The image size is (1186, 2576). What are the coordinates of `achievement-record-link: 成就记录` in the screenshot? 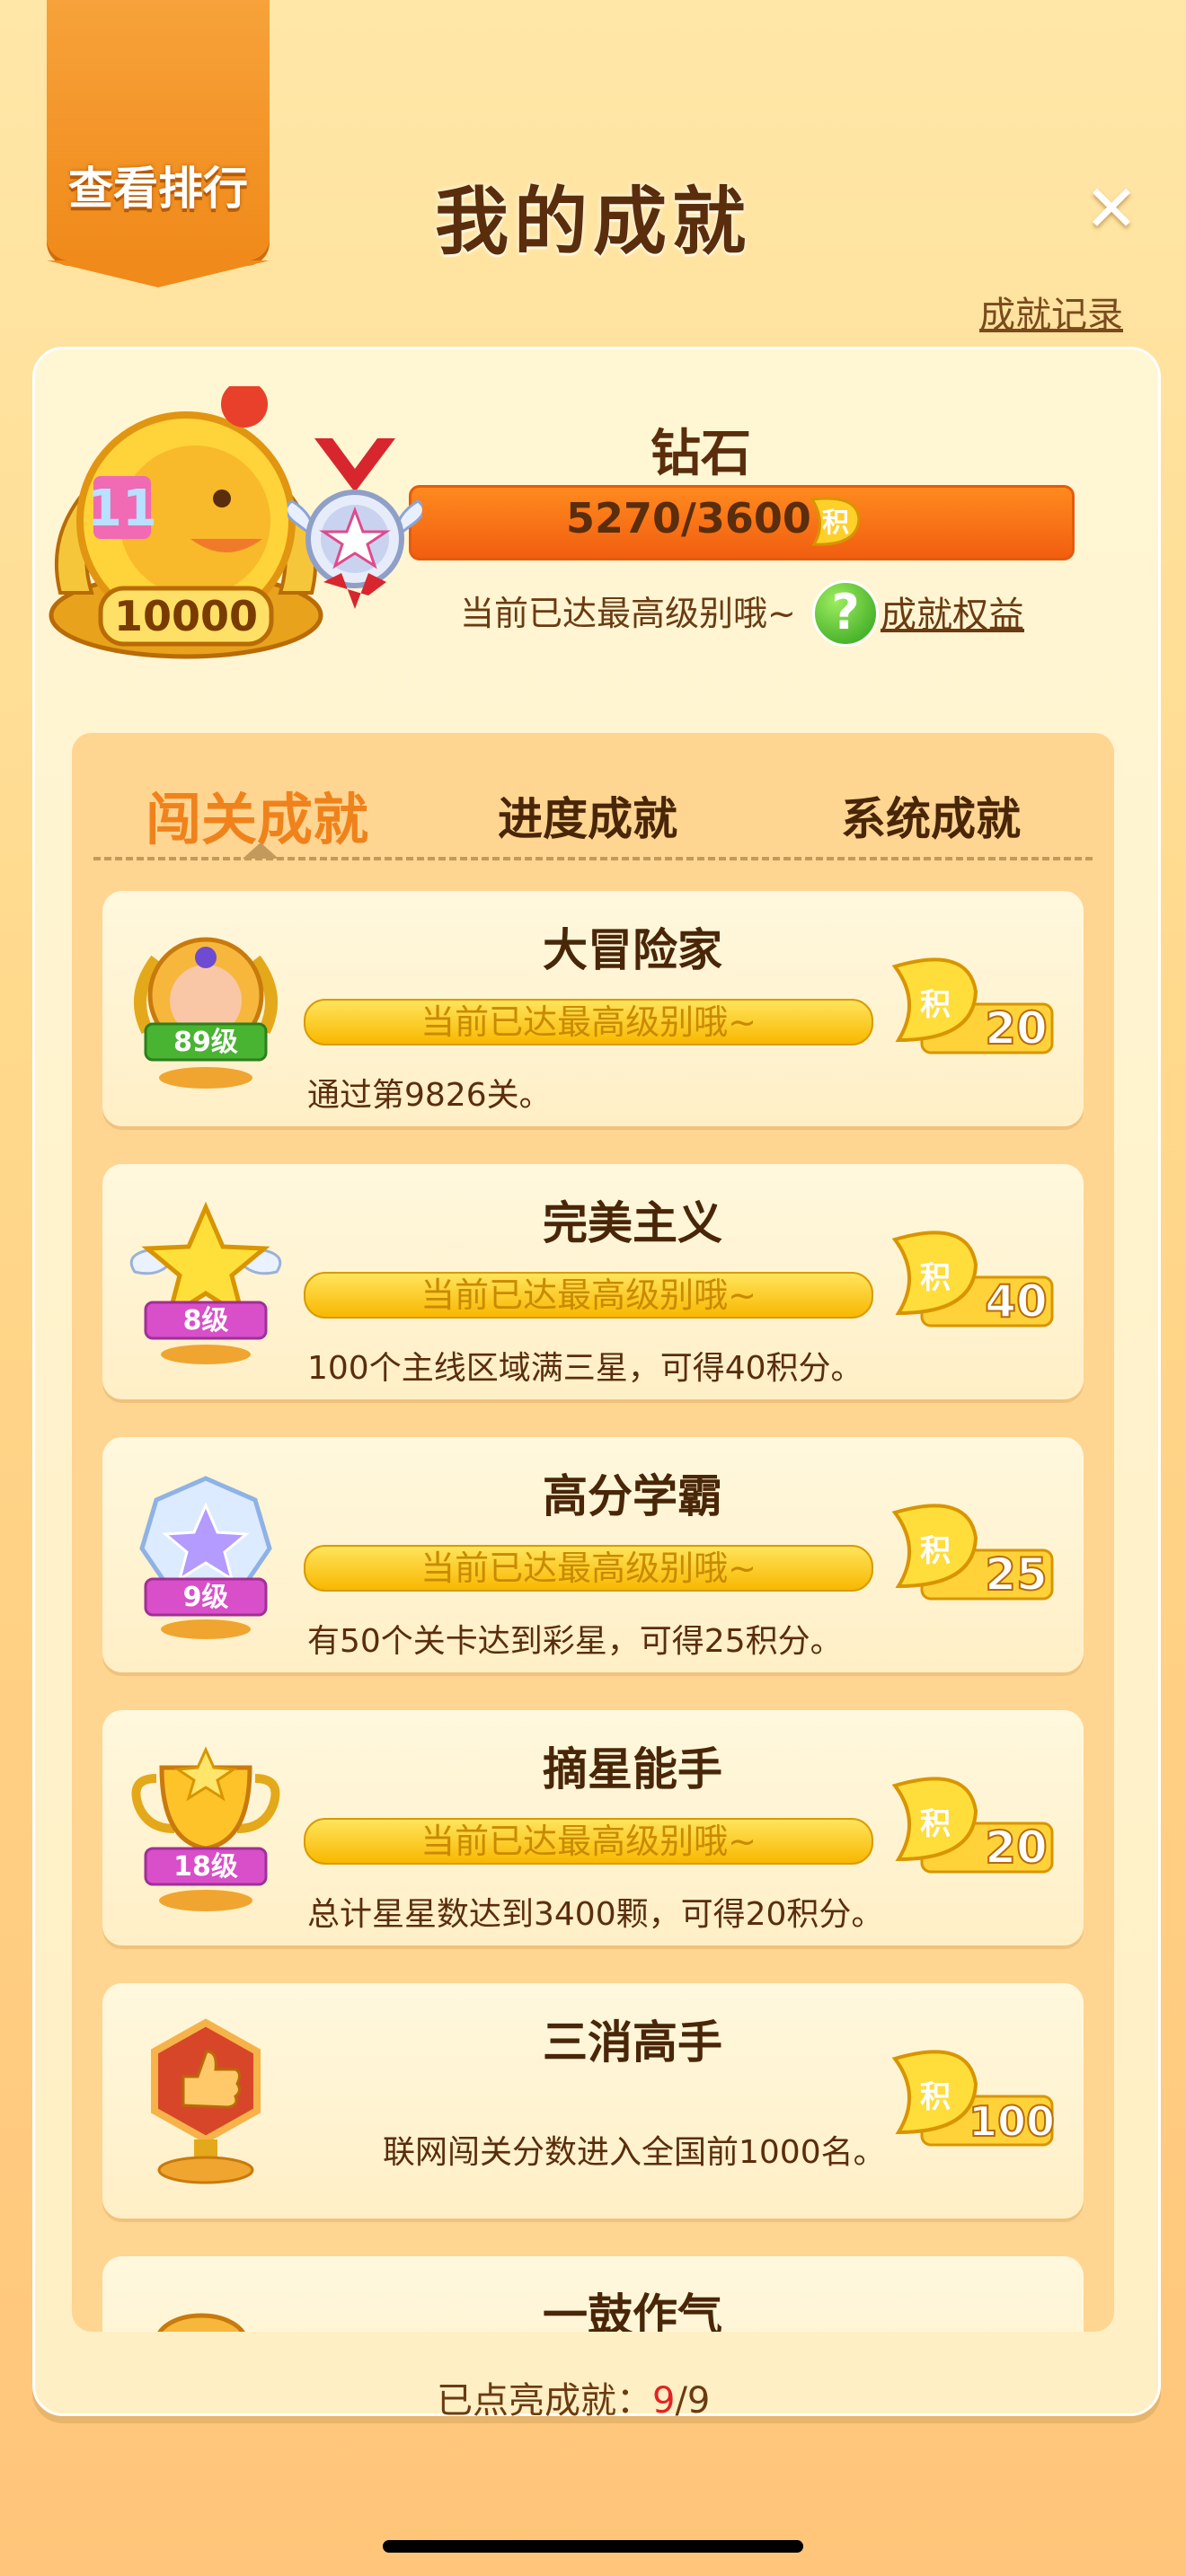 It's located at (1051, 312).